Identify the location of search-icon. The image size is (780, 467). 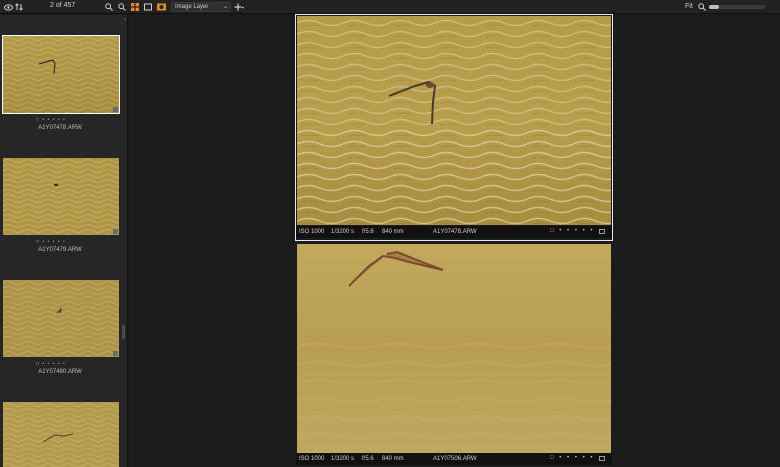
(122, 7).